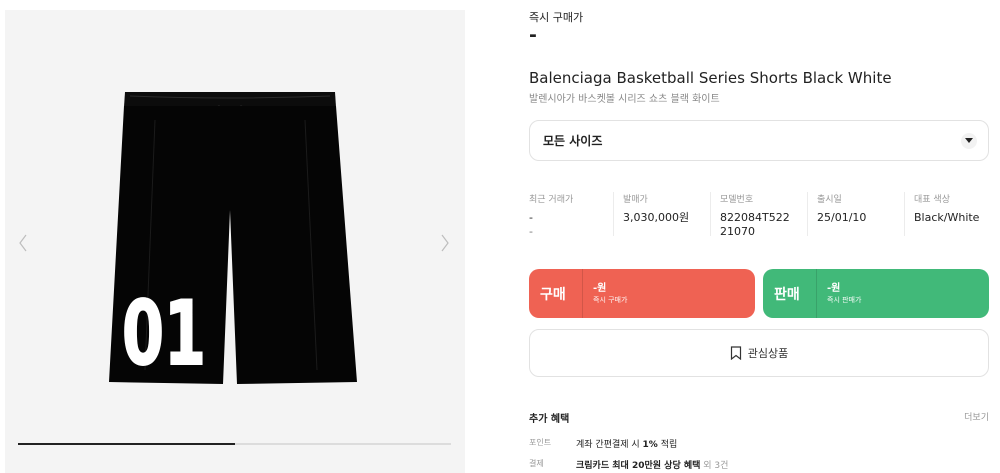 This screenshot has height=473, width=1000. I want to click on buy-button-info: -원 즉시 구매가, so click(605, 294).